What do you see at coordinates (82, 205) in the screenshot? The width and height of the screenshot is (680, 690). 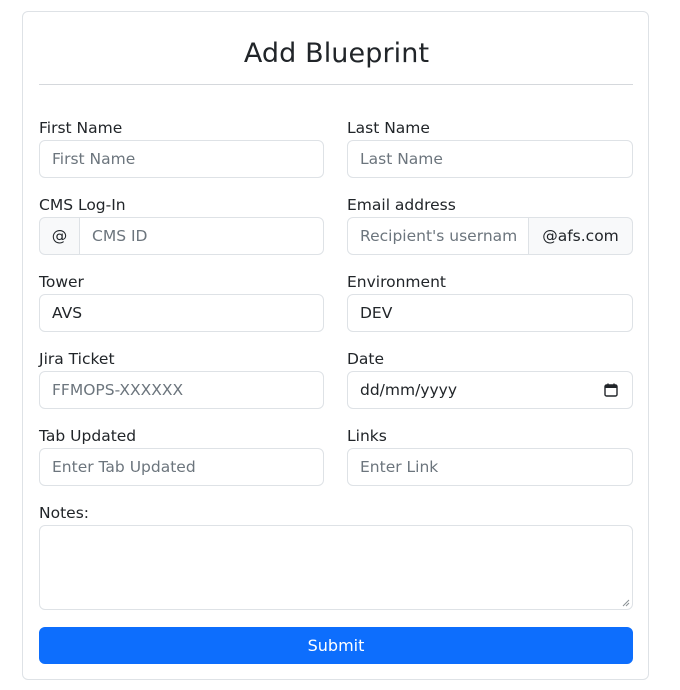 I see `cms-login-label: CMS Log-In` at bounding box center [82, 205].